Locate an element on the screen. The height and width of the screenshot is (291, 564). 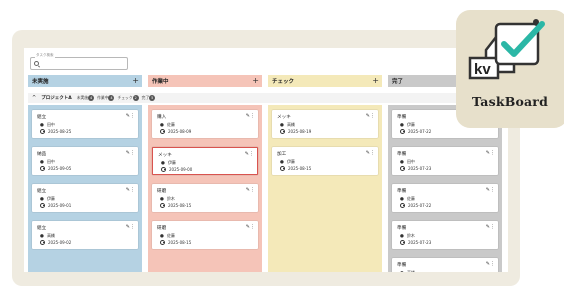
task-card: 組立 ✎ ⋮ ● 高橋 2025-09-02 is located at coordinates (85, 235).